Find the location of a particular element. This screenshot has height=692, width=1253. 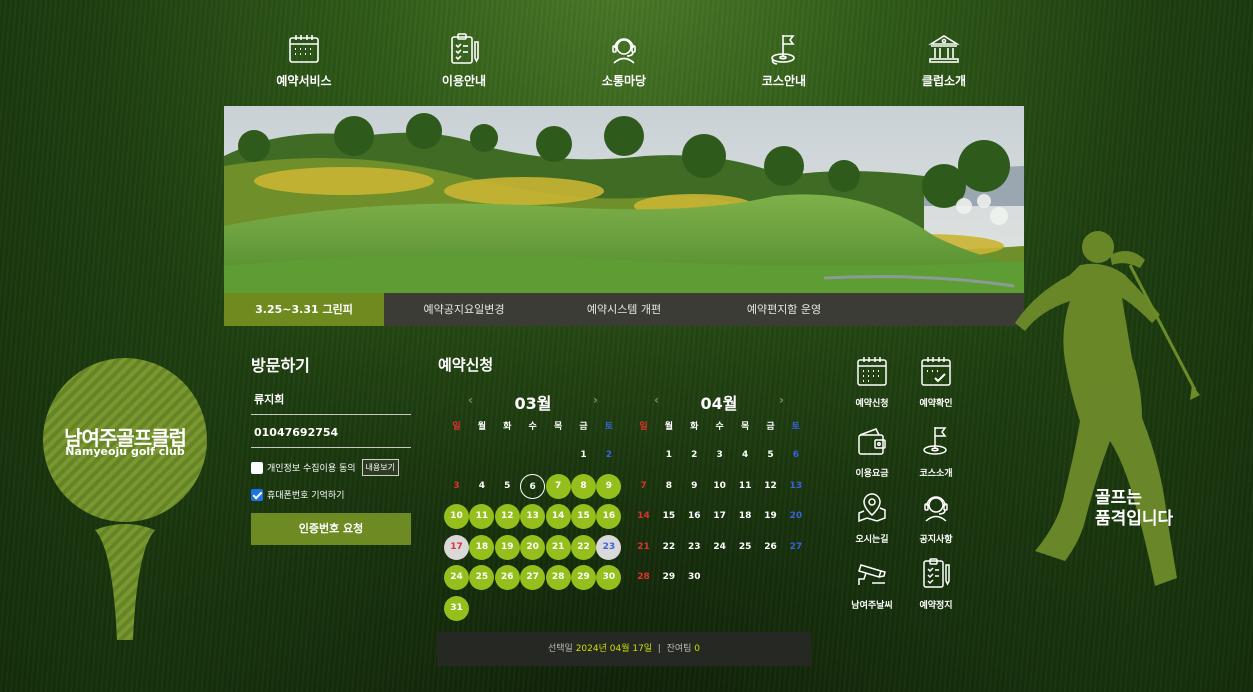

weekday-header: 토 is located at coordinates (796, 427).